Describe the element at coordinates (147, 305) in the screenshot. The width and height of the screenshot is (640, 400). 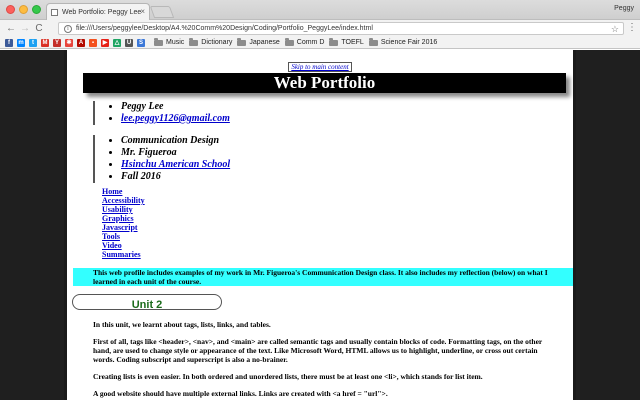
I see `unit-title: Unit 2` at that location.